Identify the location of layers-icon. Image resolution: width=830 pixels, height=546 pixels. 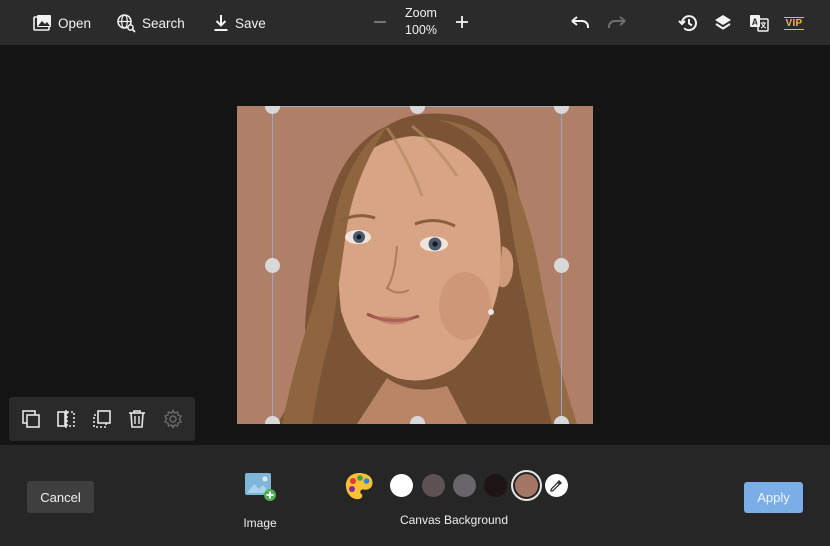
(723, 22).